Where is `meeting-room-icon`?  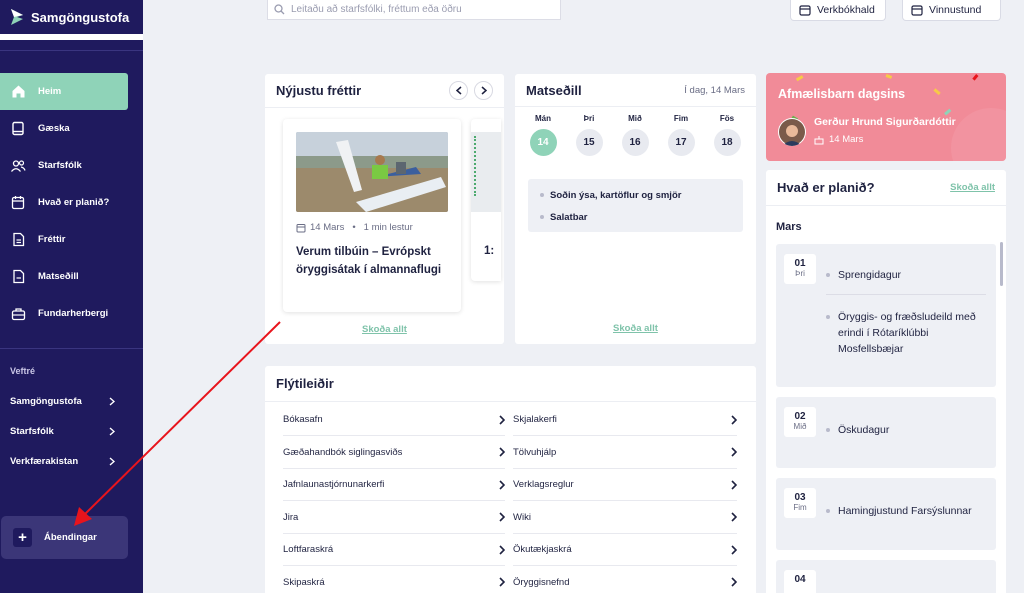
meeting-room-icon is located at coordinates (18, 314).